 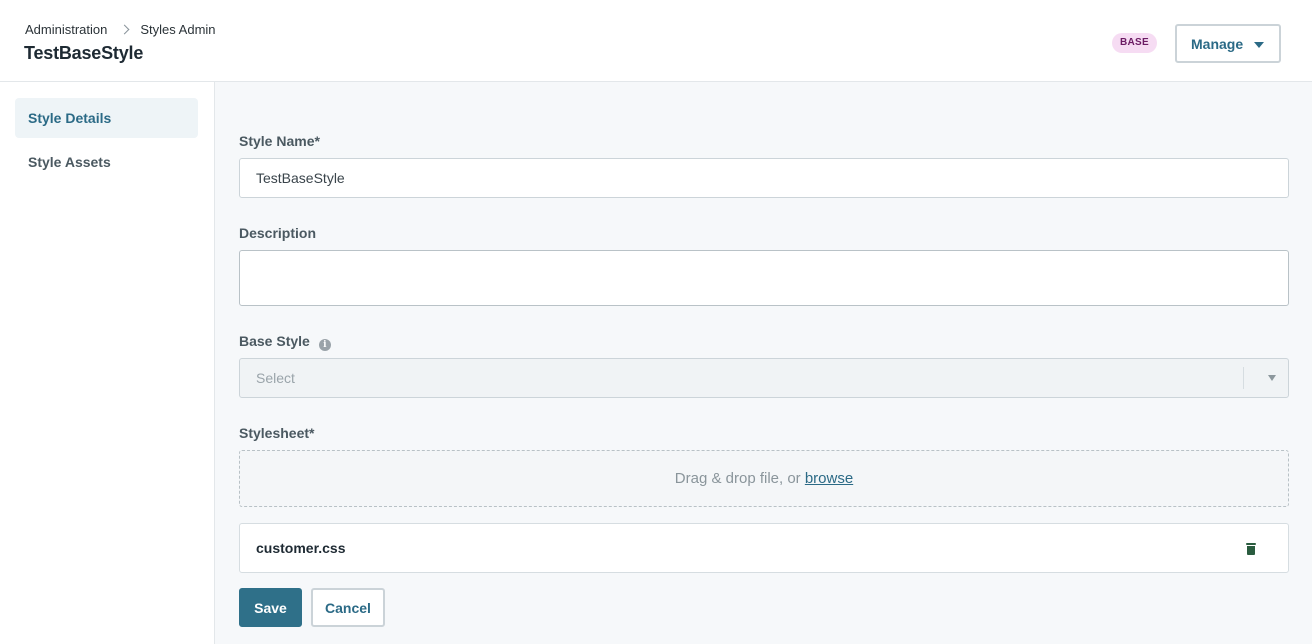 I want to click on dropzone-text: Drag & drop file, or, so click(x=737, y=478).